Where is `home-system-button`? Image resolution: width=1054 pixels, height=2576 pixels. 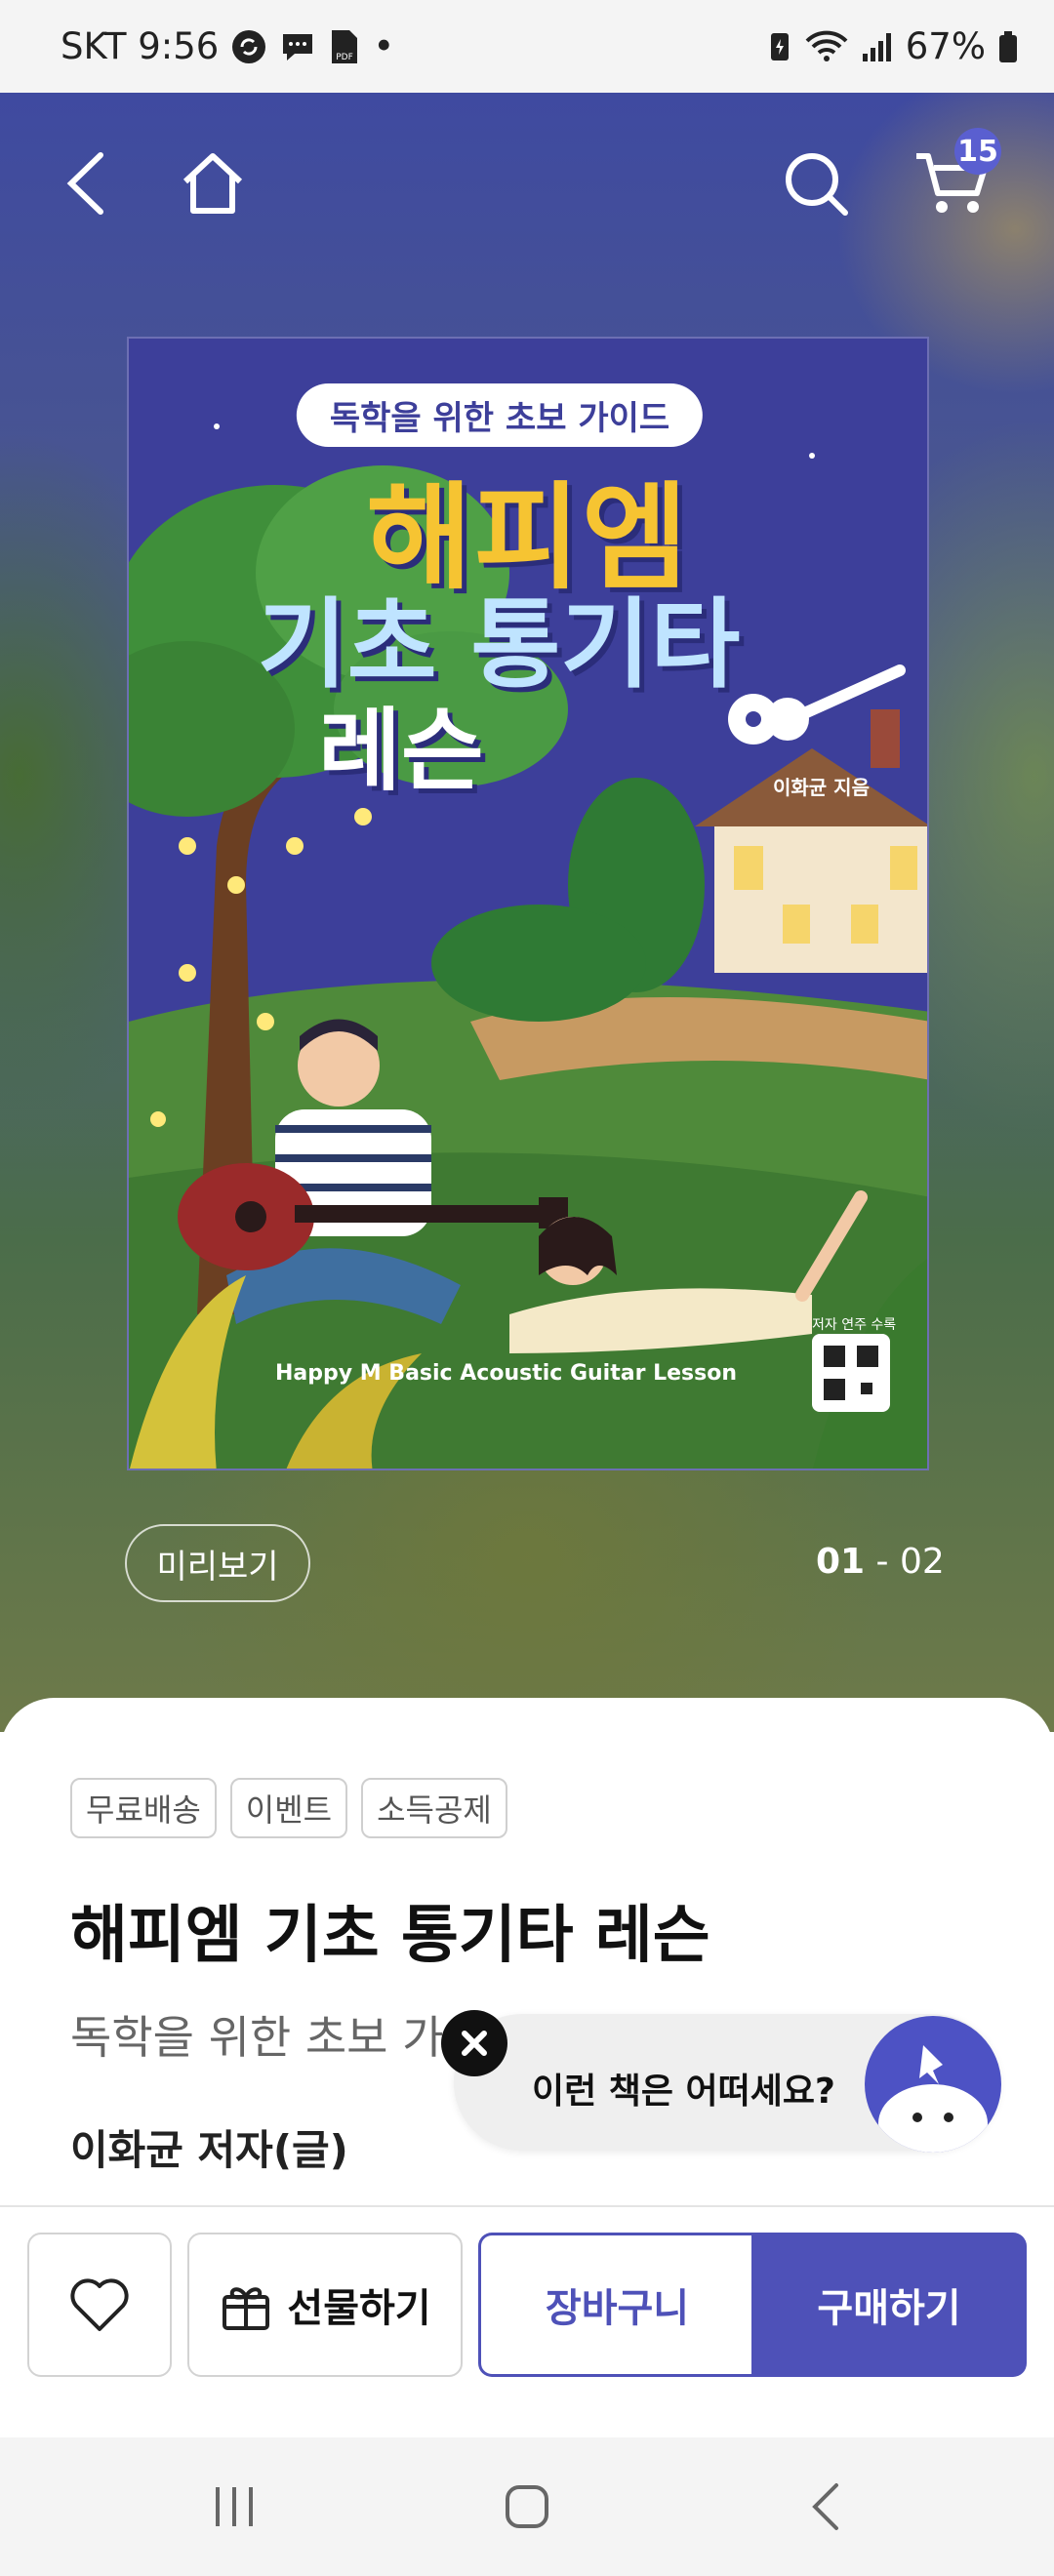
home-system-button is located at coordinates (527, 2506).